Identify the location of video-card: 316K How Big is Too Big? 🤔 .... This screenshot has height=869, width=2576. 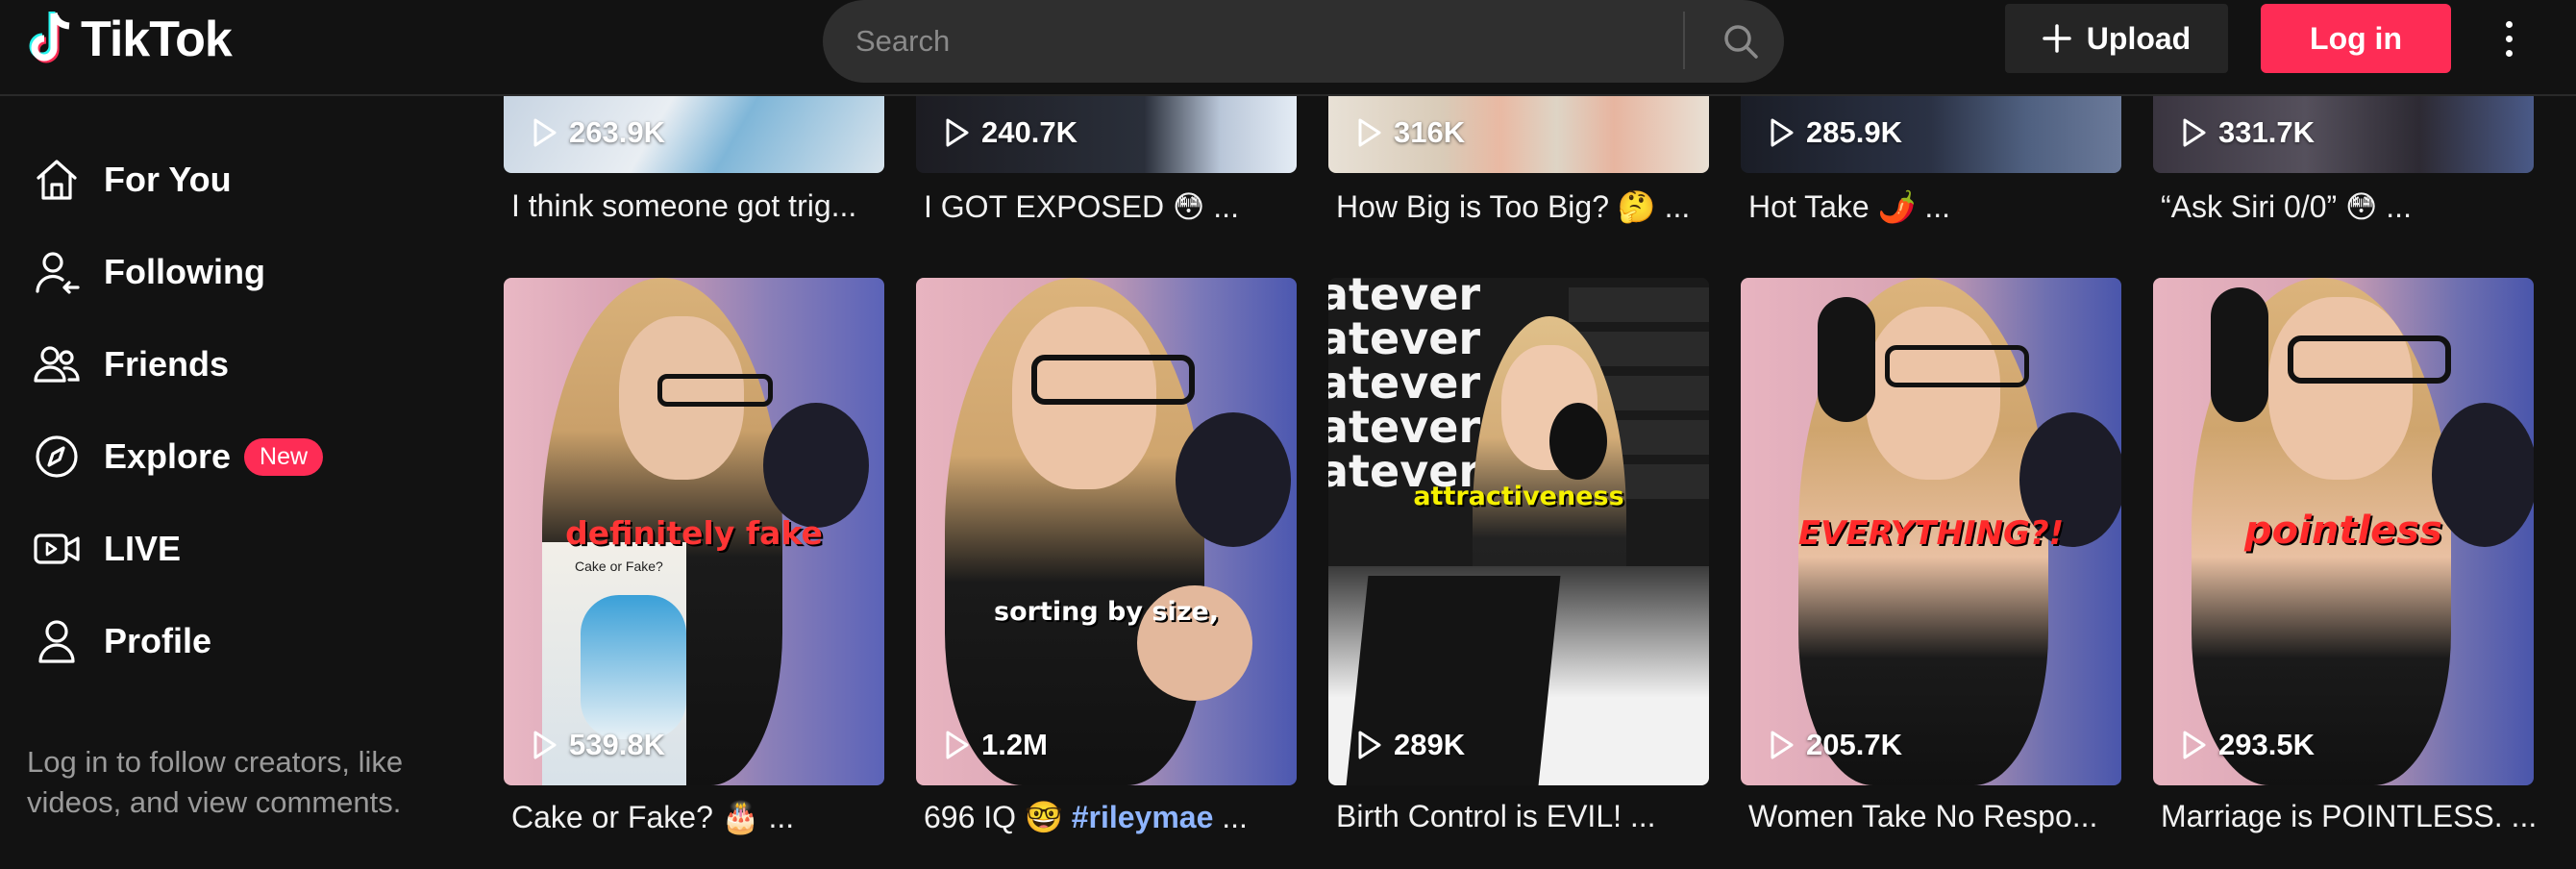
(1519, 168).